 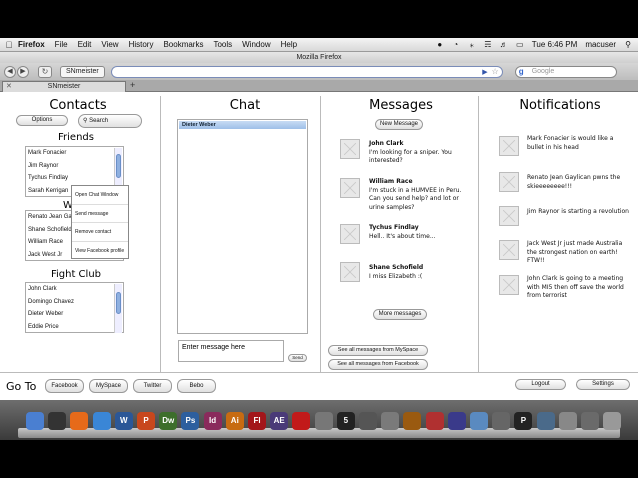 I want to click on go-arrow-icon: ▶, so click(x=484, y=72).